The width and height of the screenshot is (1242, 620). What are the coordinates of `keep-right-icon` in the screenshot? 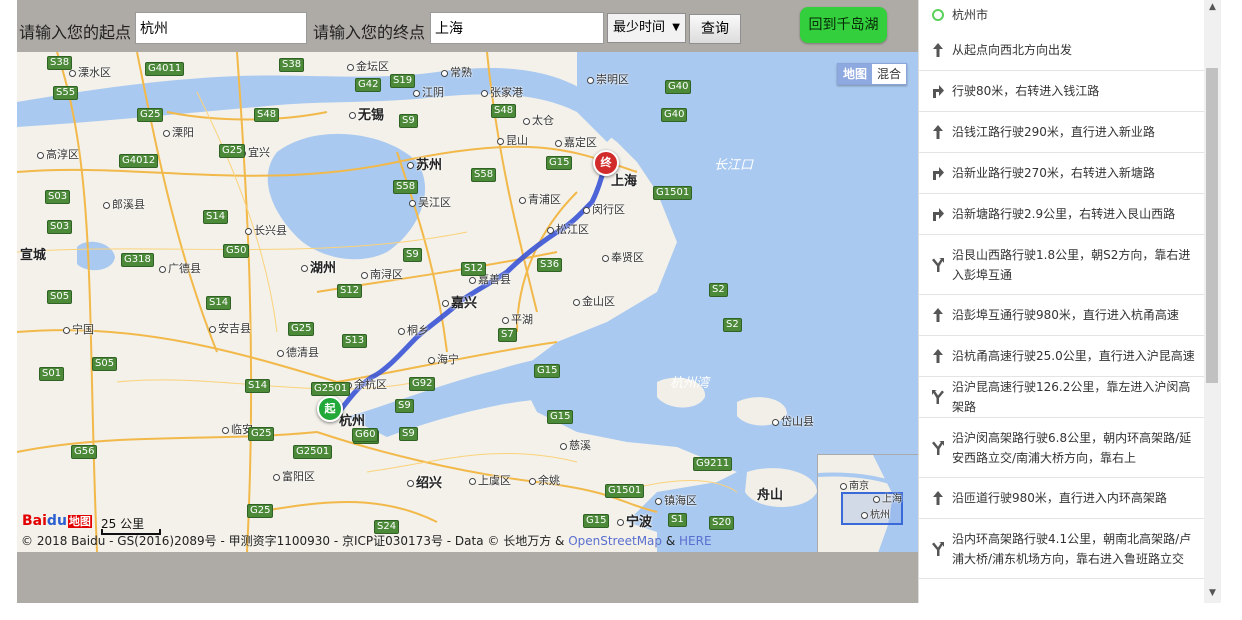 It's located at (938, 448).